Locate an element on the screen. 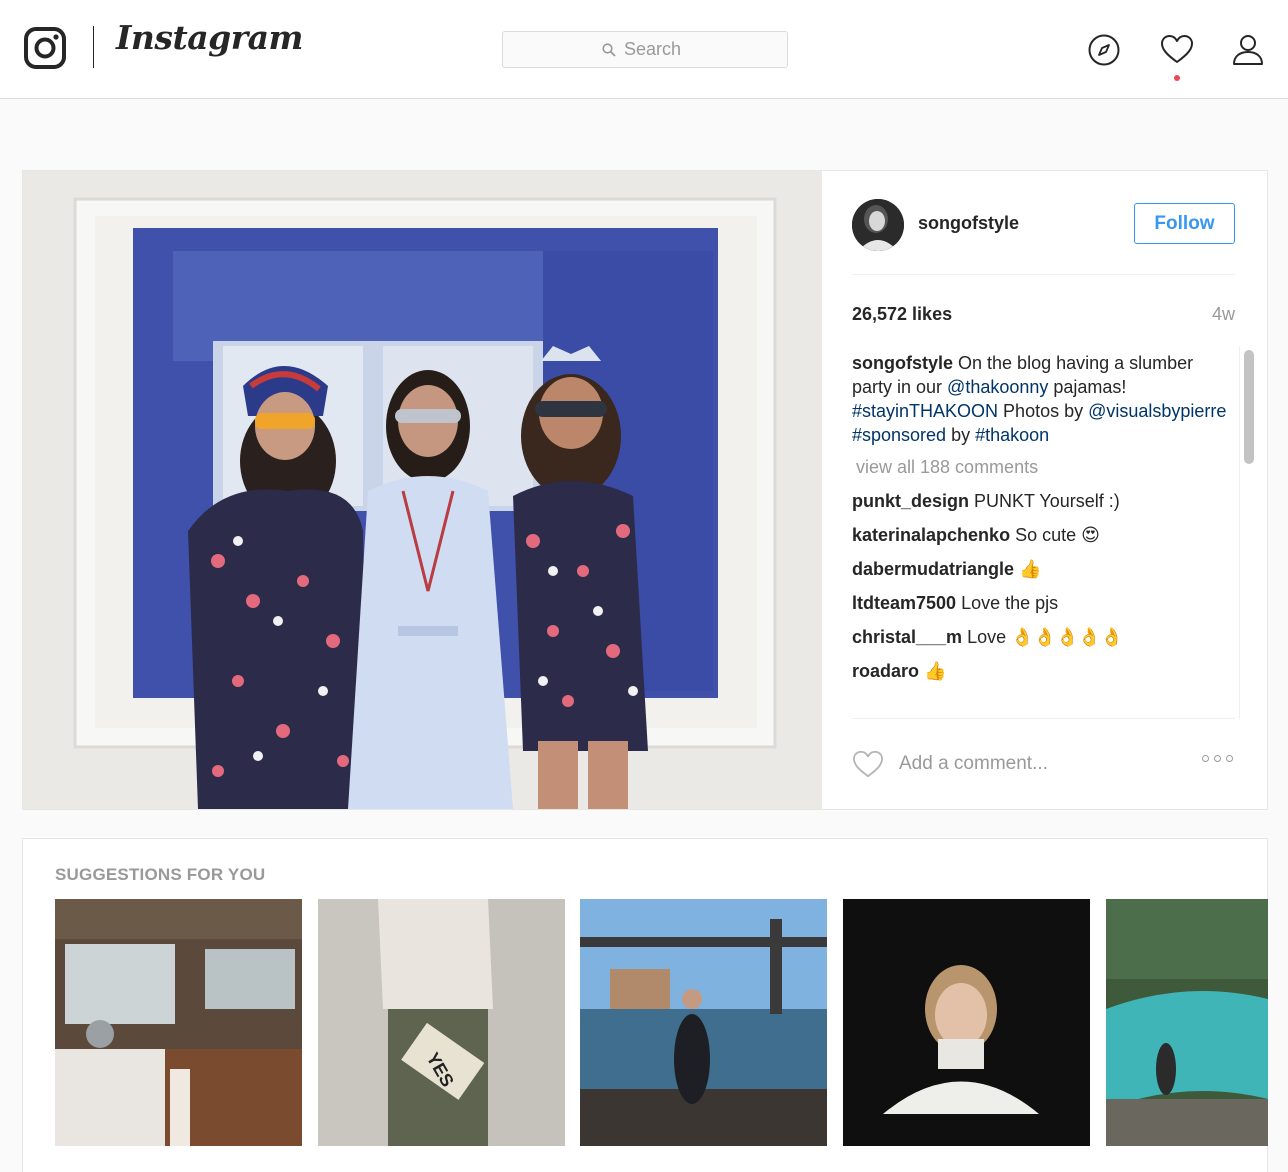 This screenshot has width=1288, height=1172. comment: punkt_design PUNKT Yourself :) is located at coordinates (1043, 501).